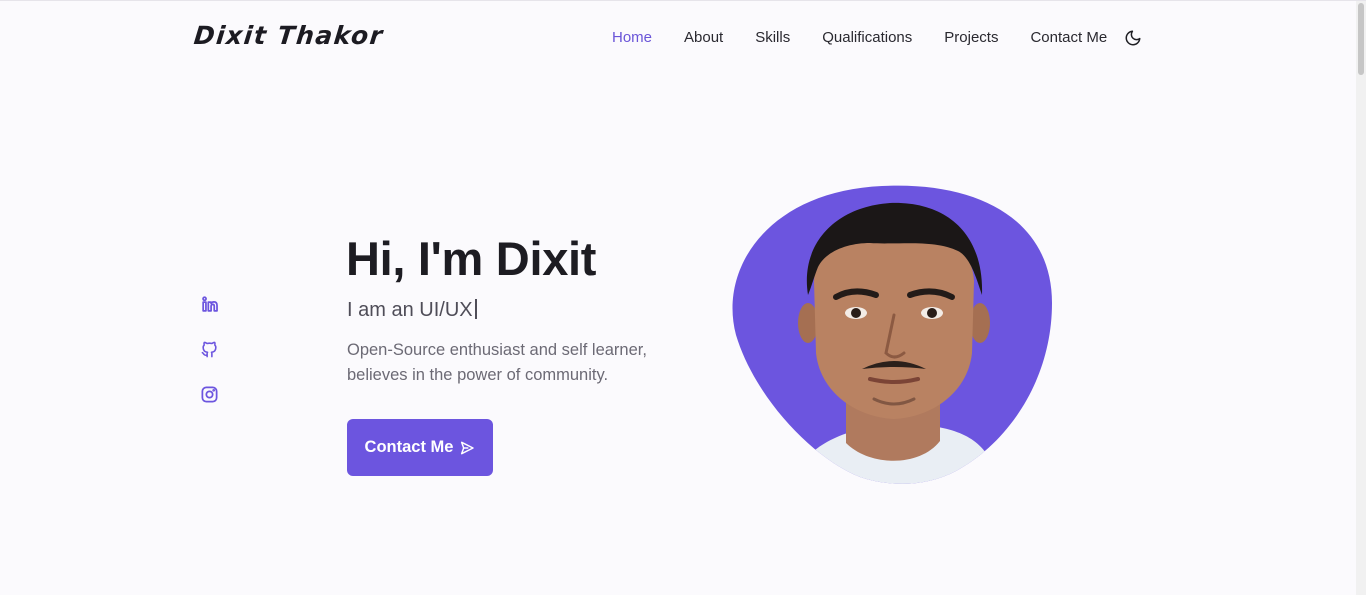 The width and height of the screenshot is (1366, 595). I want to click on github-icon, so click(209, 349).